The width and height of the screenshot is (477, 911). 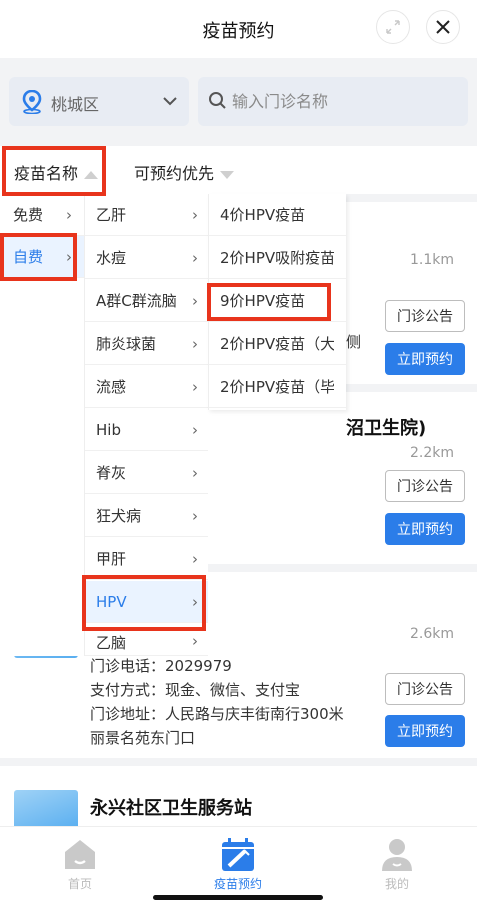 I want to click on clinic-search, so click(x=333, y=101).